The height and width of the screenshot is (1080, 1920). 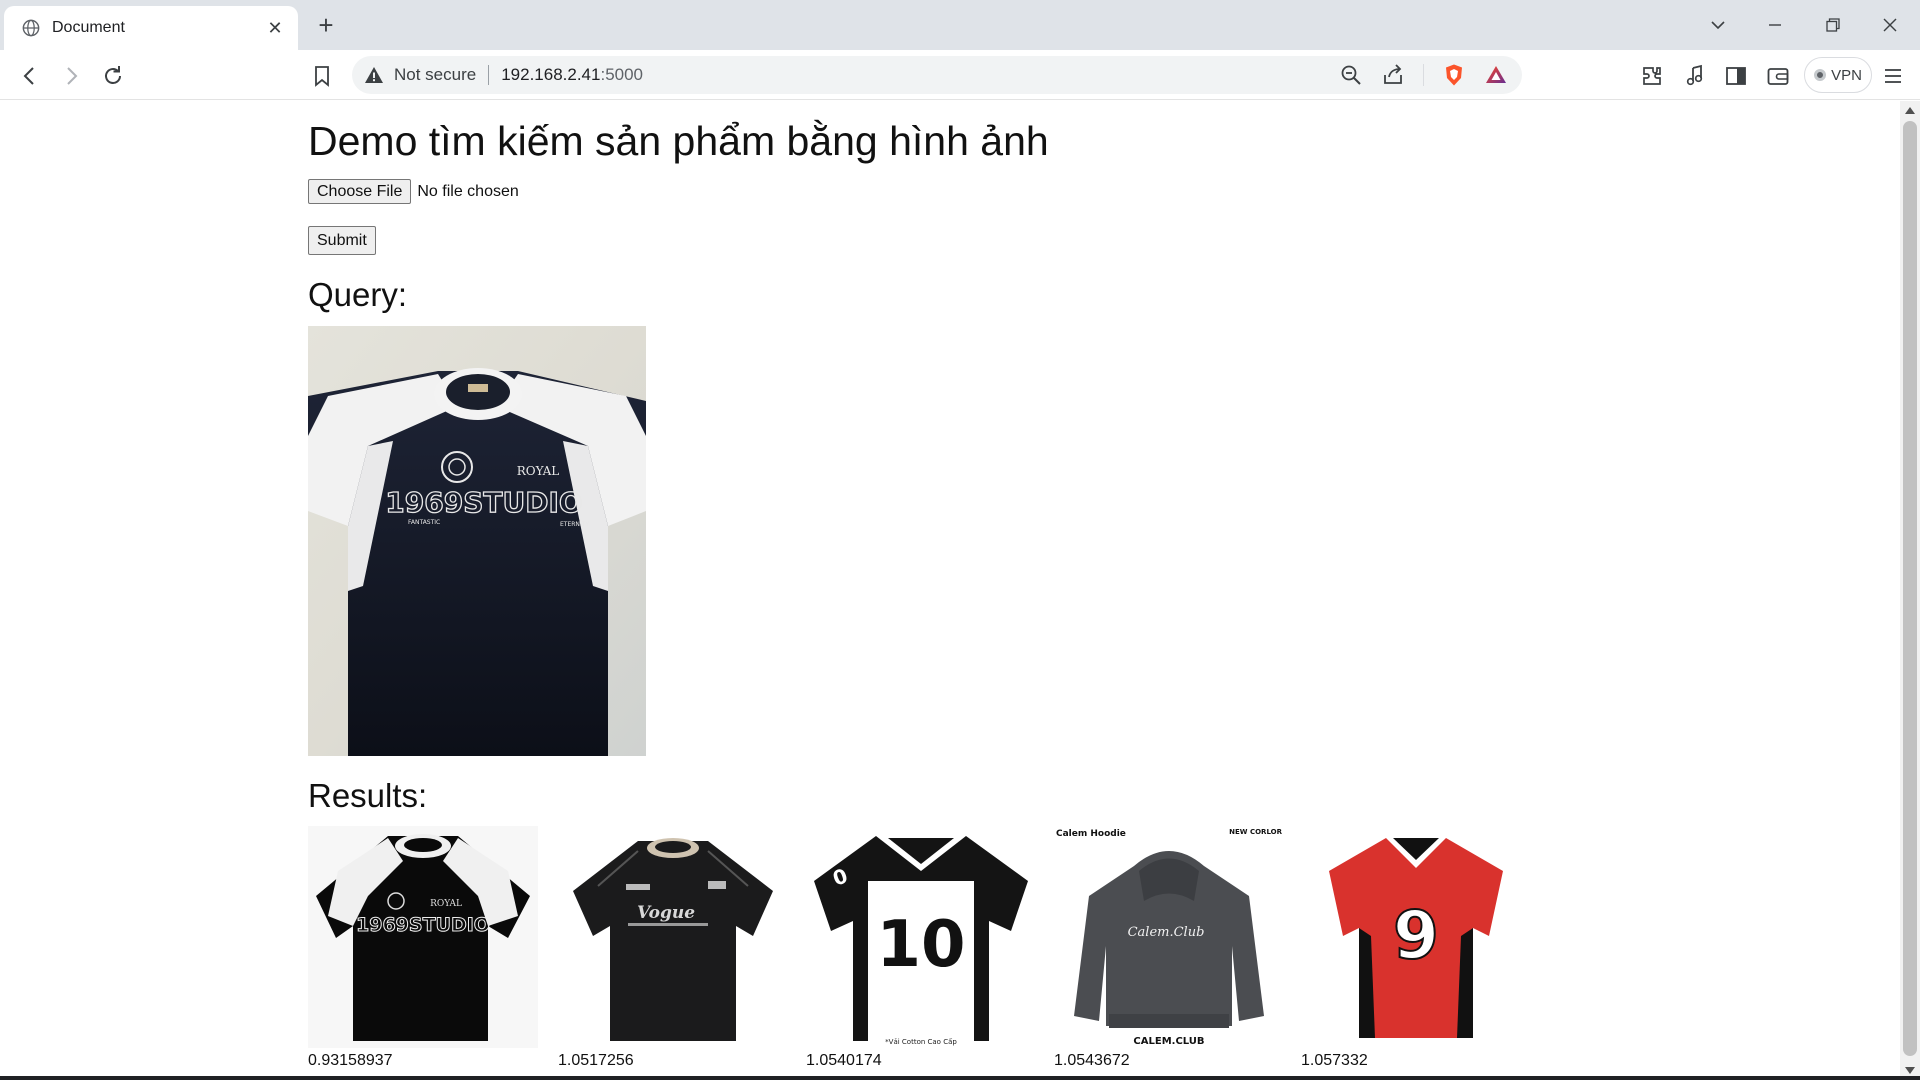 What do you see at coordinates (673, 937) in the screenshot?
I see `result-image: Vogue` at bounding box center [673, 937].